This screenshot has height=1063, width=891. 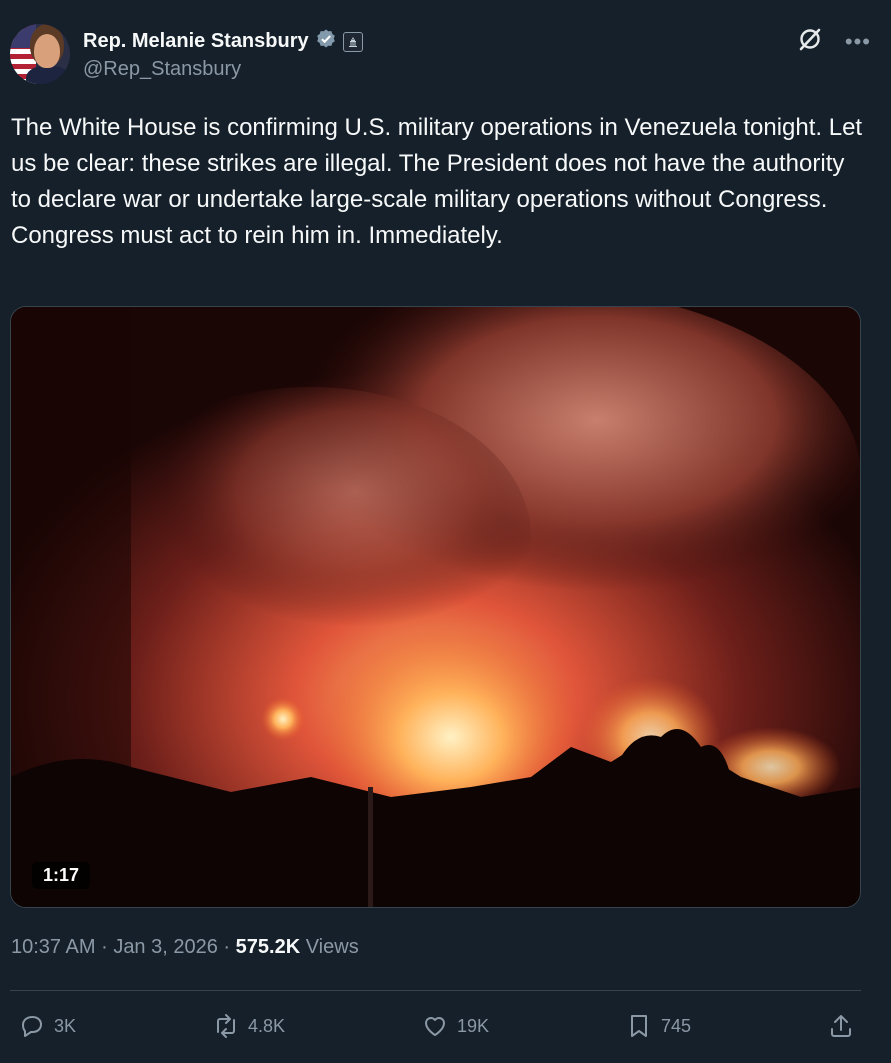 What do you see at coordinates (472, 1025) in the screenshot?
I see `like-count: 19K` at bounding box center [472, 1025].